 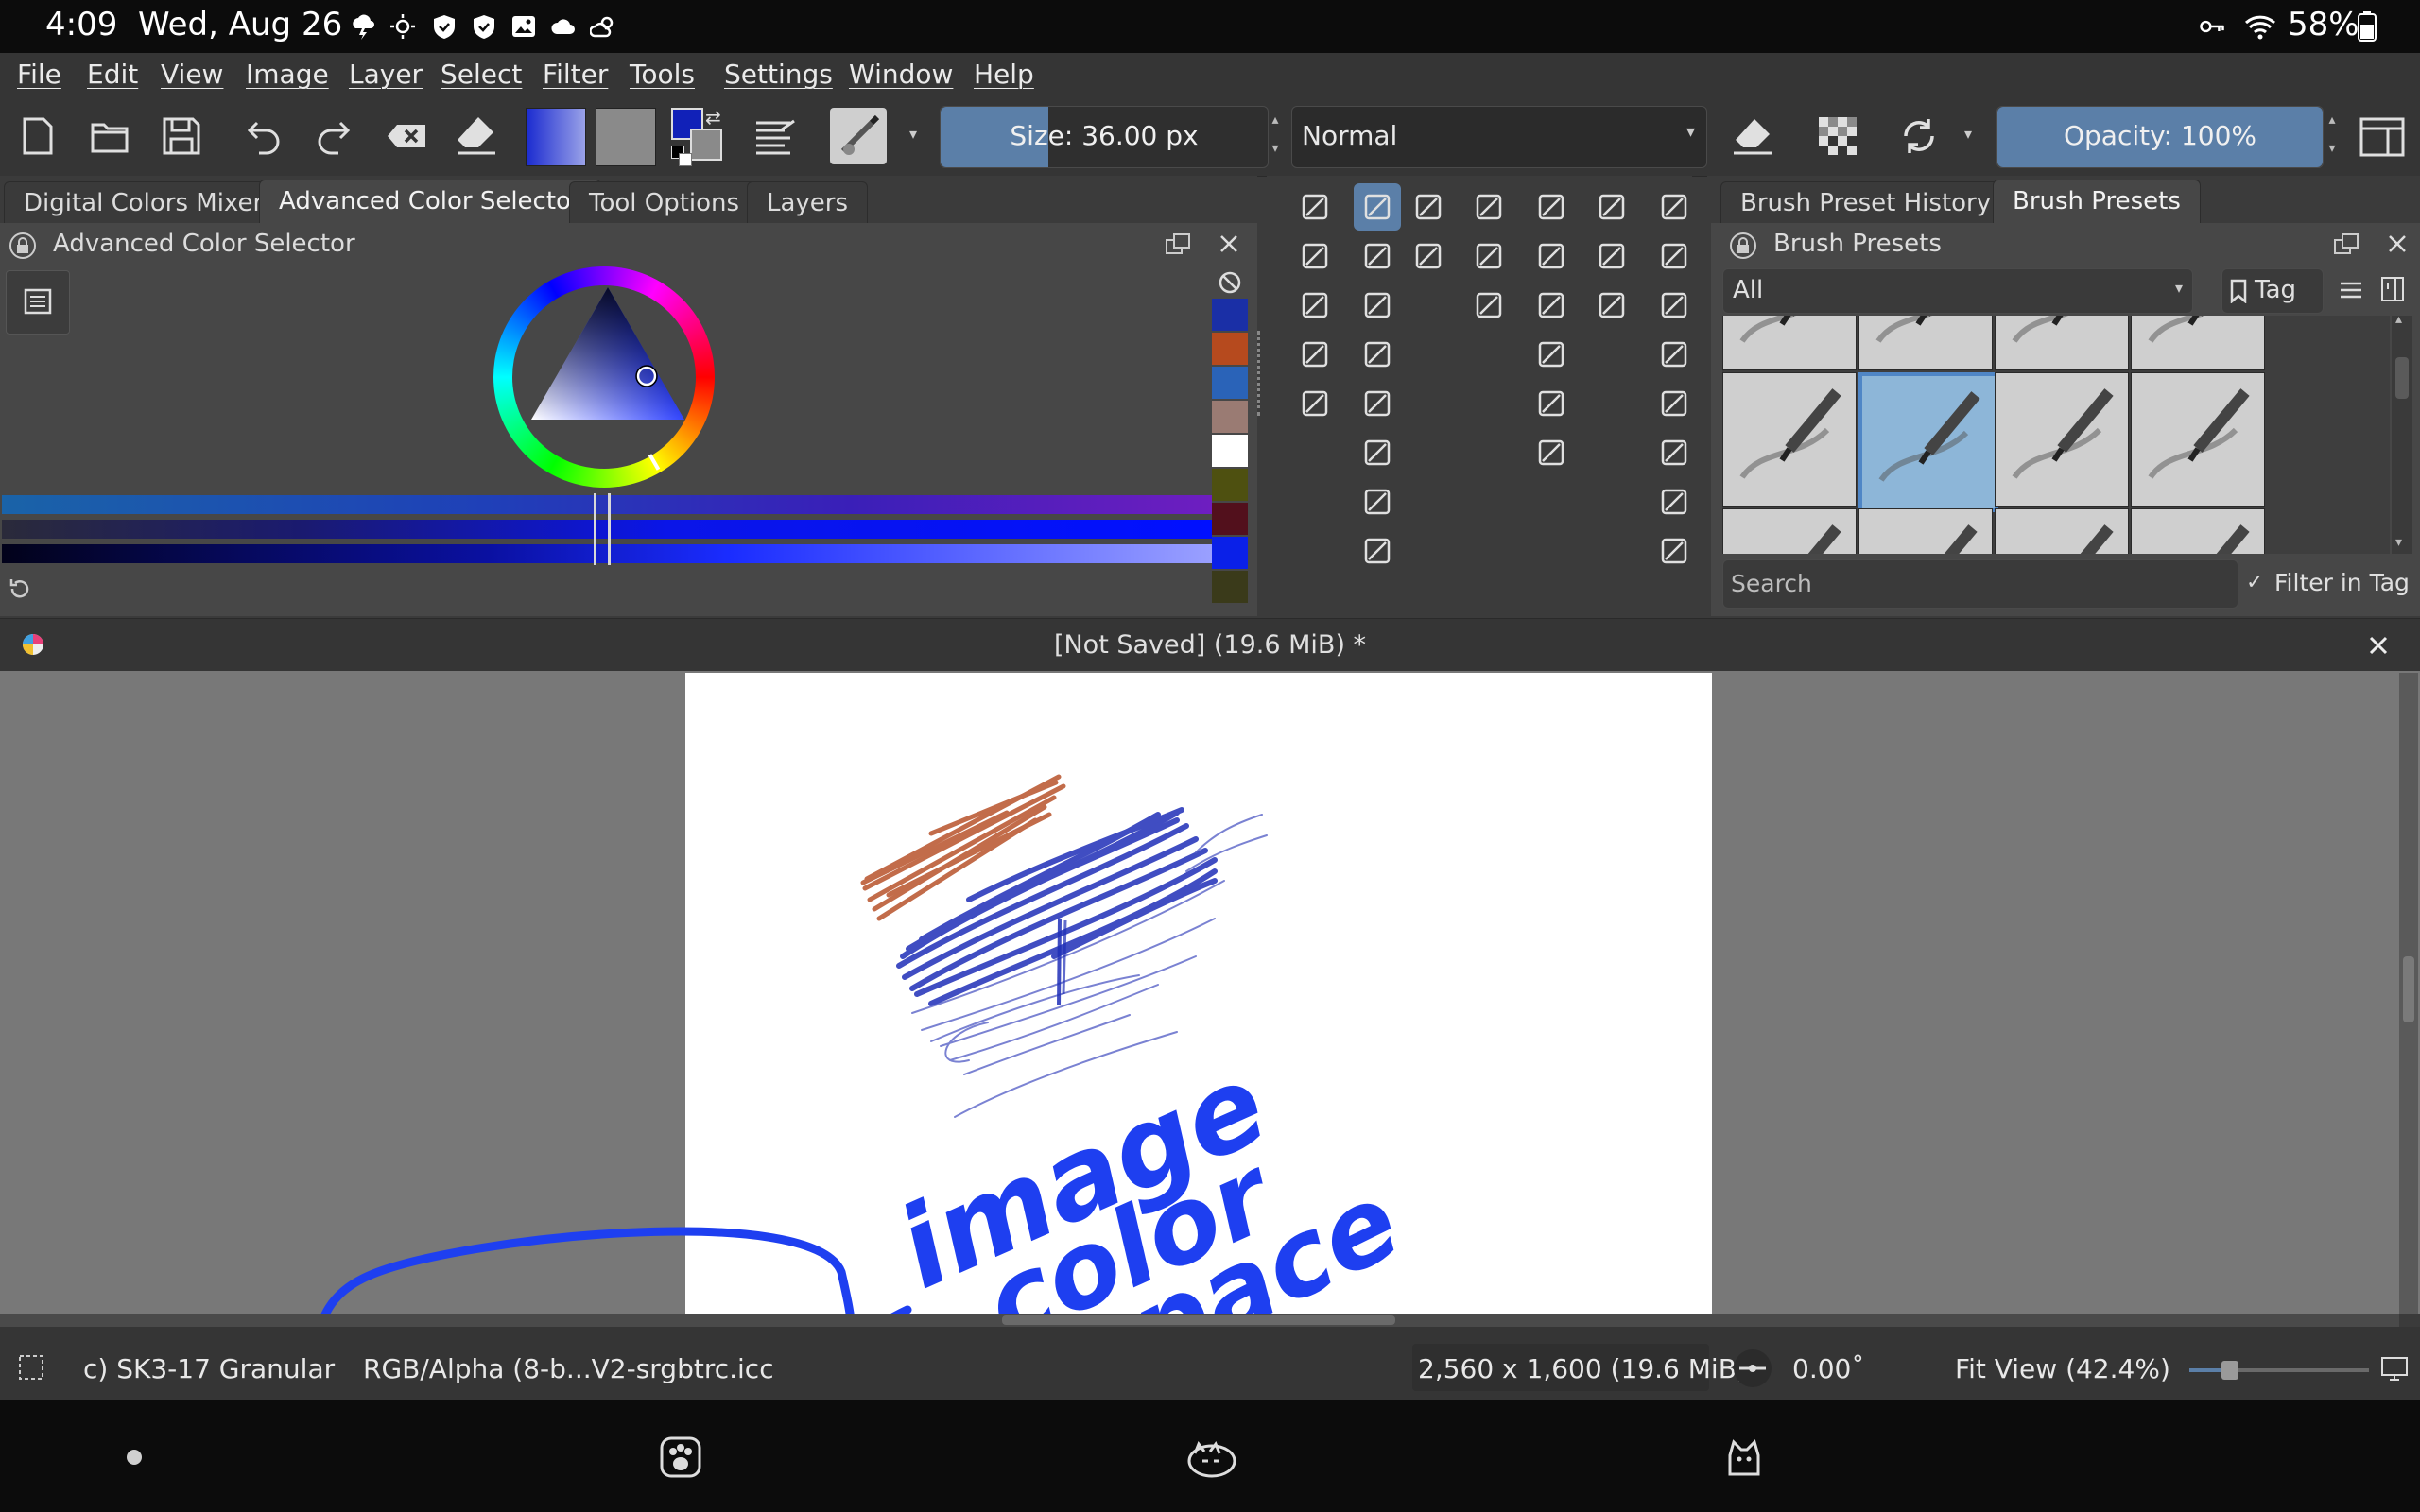 What do you see at coordinates (1828, 1368) in the screenshot?
I see `rotation-value: 0.00˚` at bounding box center [1828, 1368].